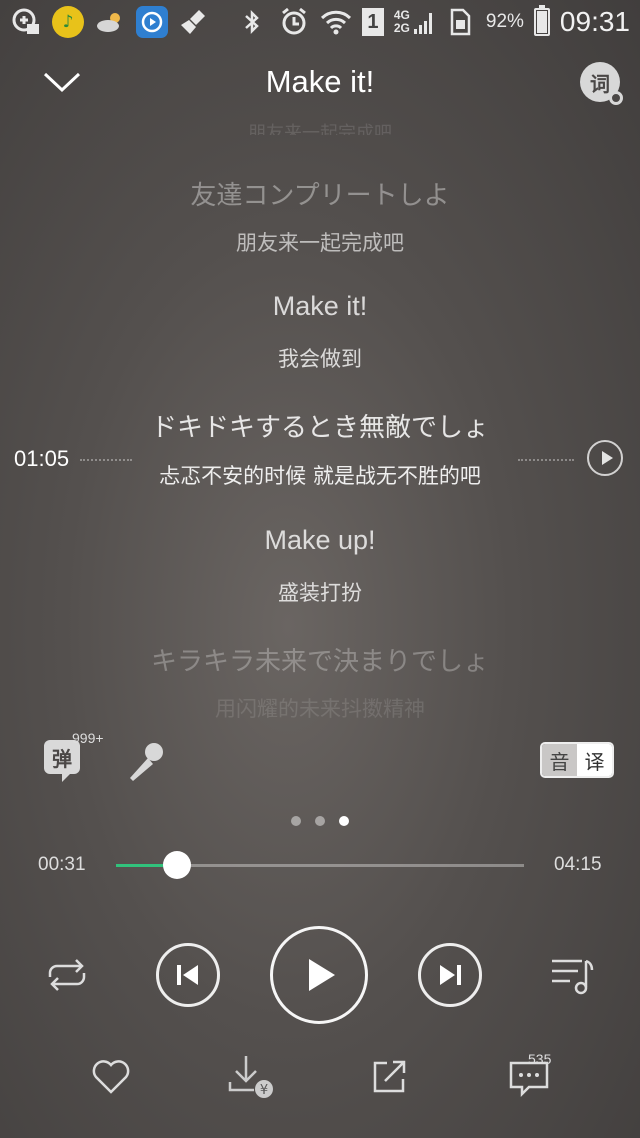  Describe the element at coordinates (401, 28) in the screenshot. I see `network-type-2g: 2G` at that location.